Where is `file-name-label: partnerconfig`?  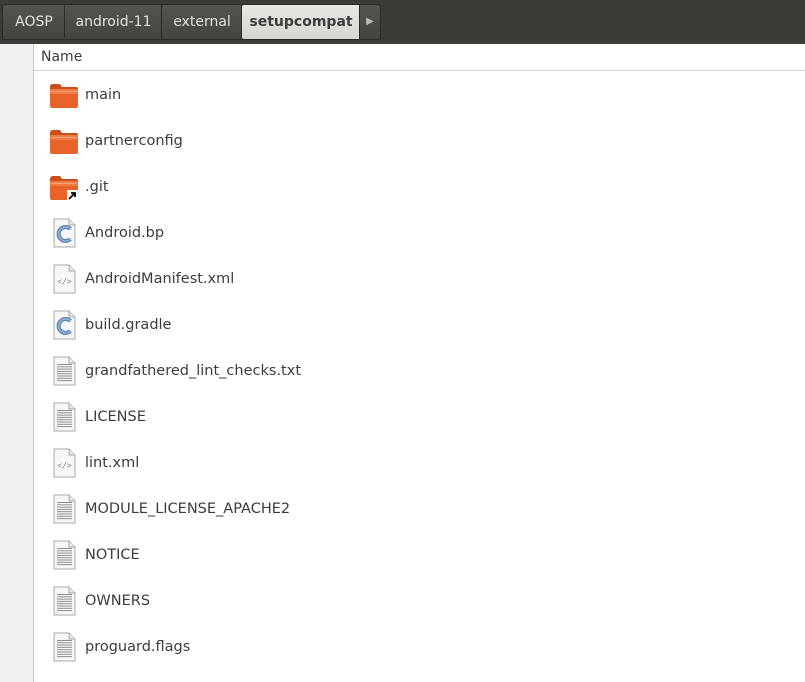
file-name-label: partnerconfig is located at coordinates (134, 141).